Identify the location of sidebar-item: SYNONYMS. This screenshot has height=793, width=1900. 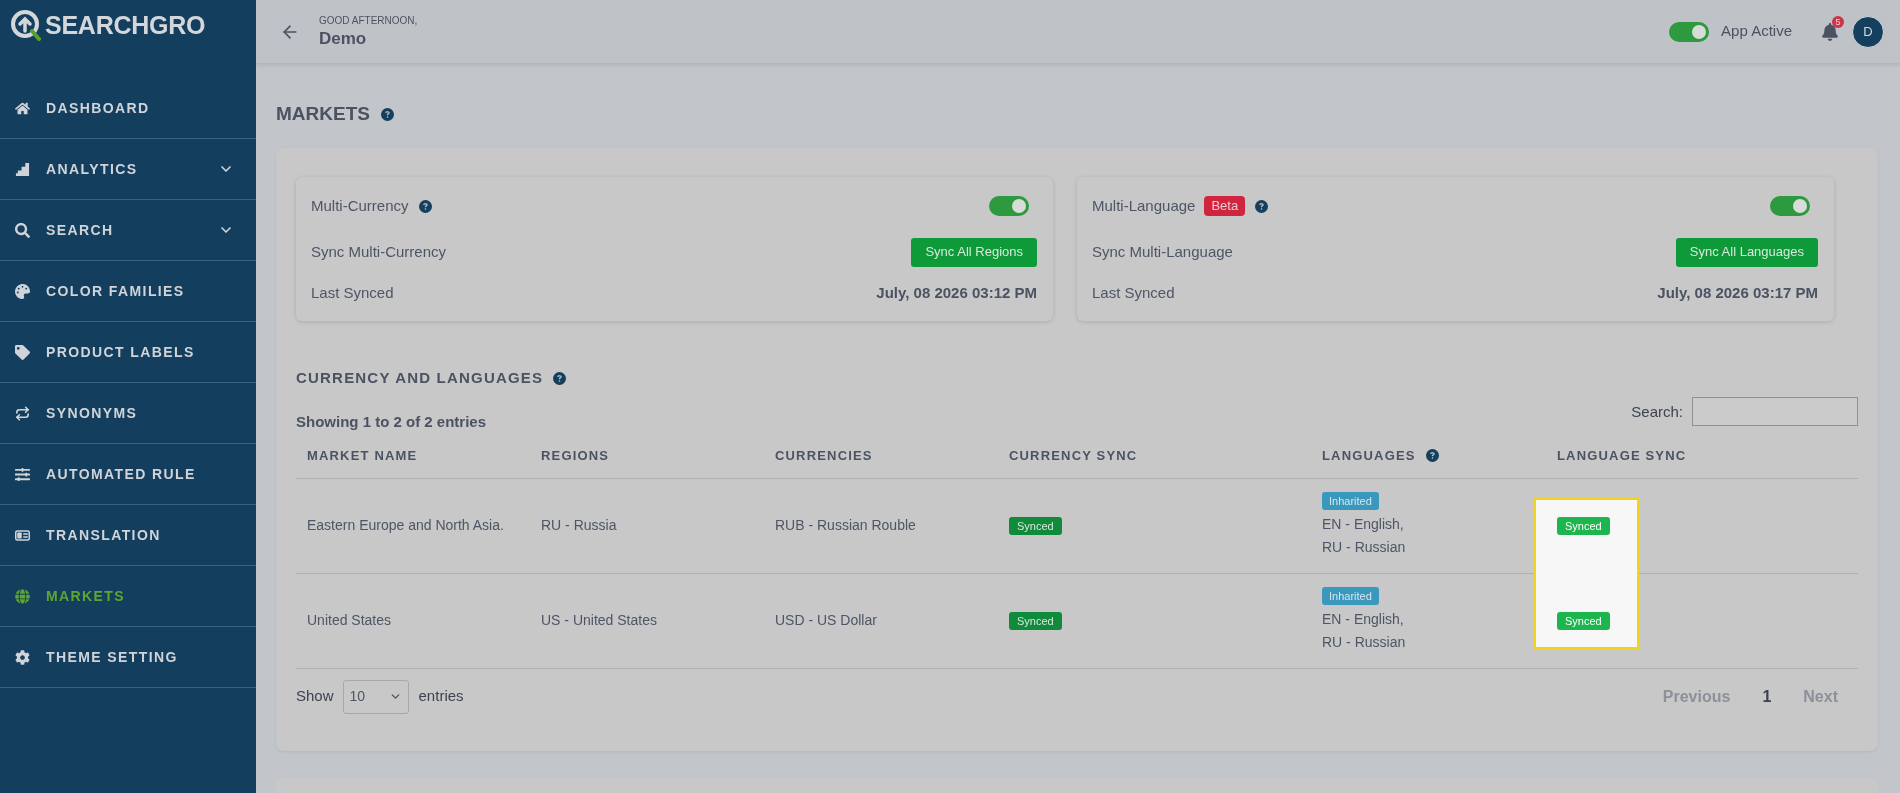
(128, 413).